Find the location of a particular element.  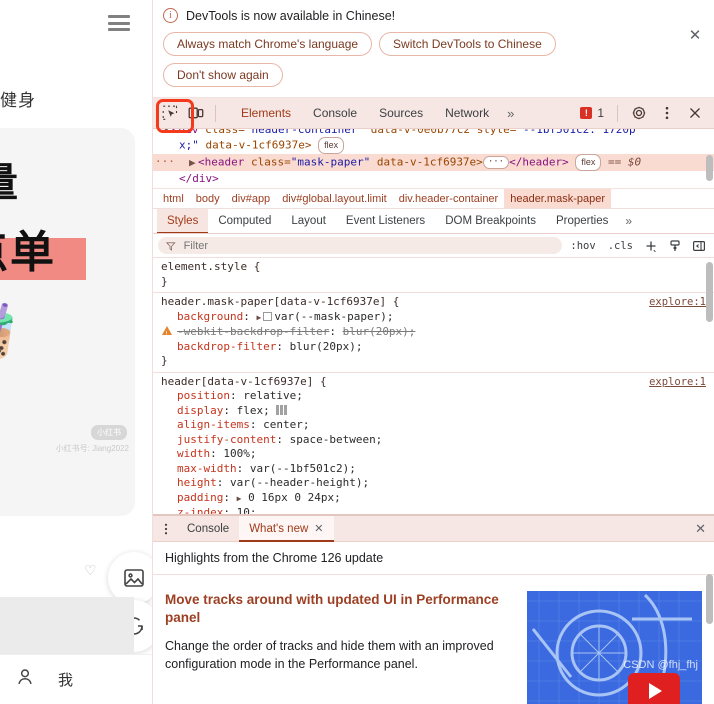

sidebar-more-chevron-icon: » is located at coordinates (628, 221).